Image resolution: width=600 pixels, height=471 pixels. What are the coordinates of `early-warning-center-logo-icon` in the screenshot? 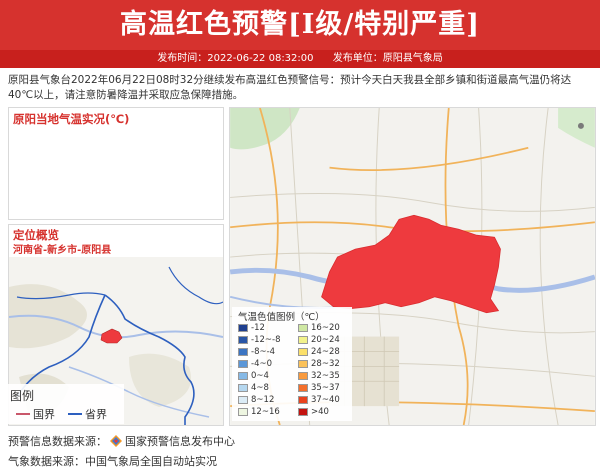 It's located at (116, 441).